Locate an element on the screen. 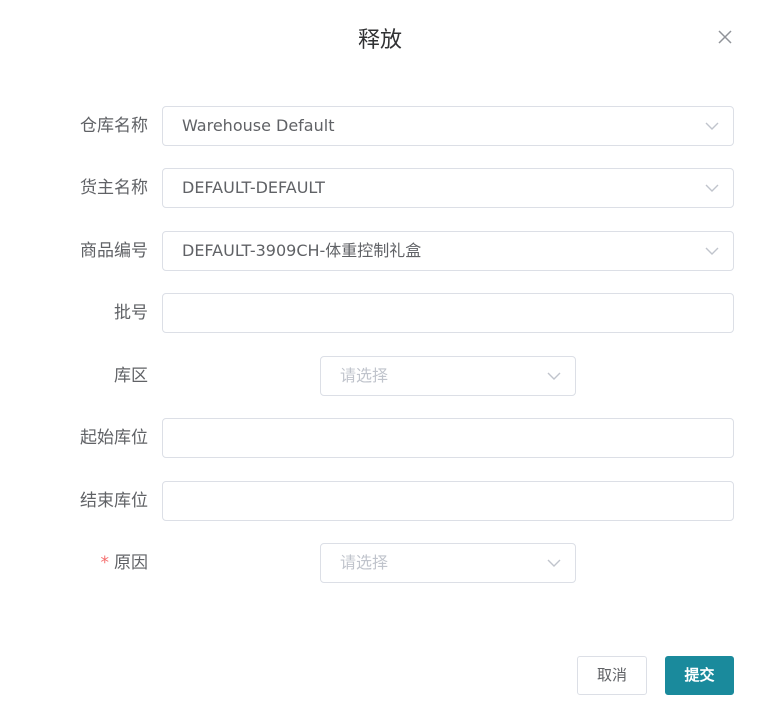 The image size is (760, 719). cancel-button: 取消 is located at coordinates (612, 675).